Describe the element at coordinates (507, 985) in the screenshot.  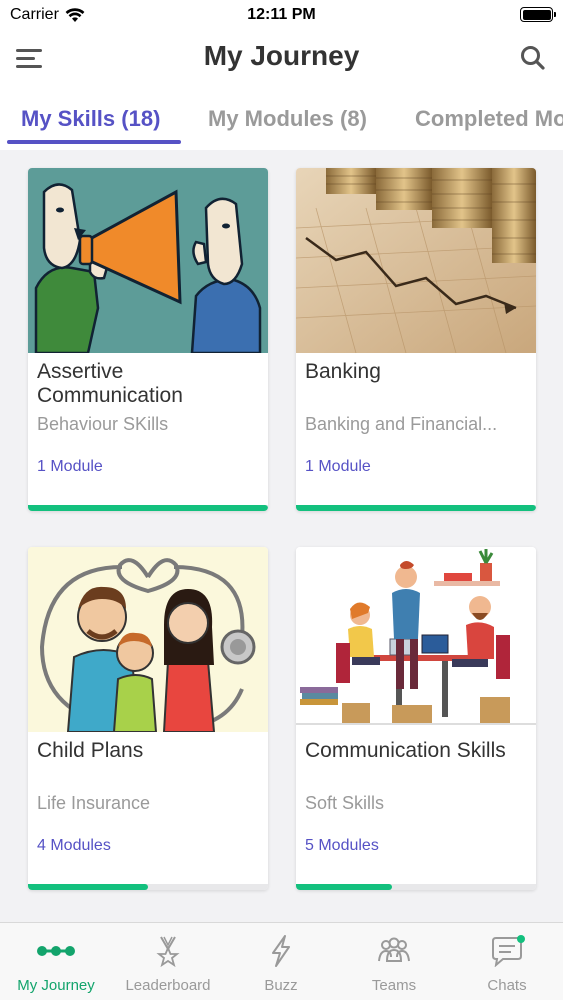
I see `tabbar-label: Chats` at that location.